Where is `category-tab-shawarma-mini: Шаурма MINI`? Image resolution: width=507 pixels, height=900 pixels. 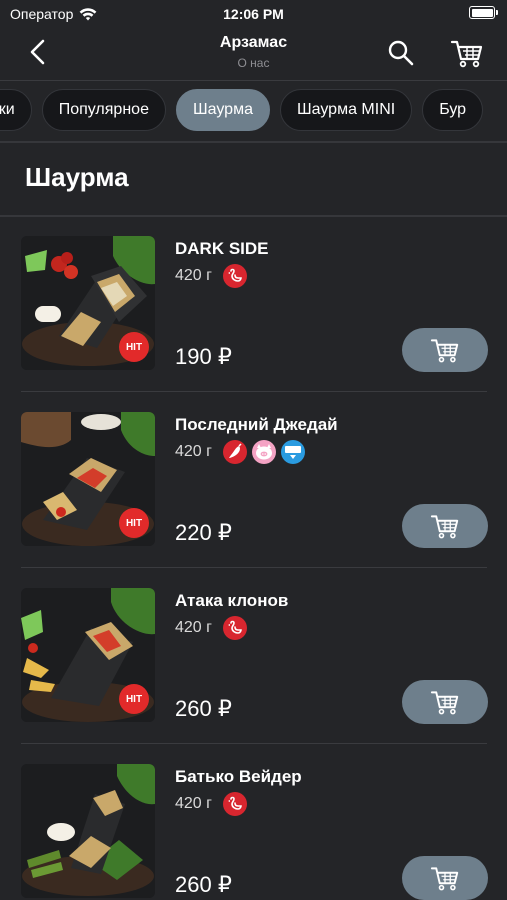
category-tab-shawarma-mini: Шаурма MINI is located at coordinates (346, 110).